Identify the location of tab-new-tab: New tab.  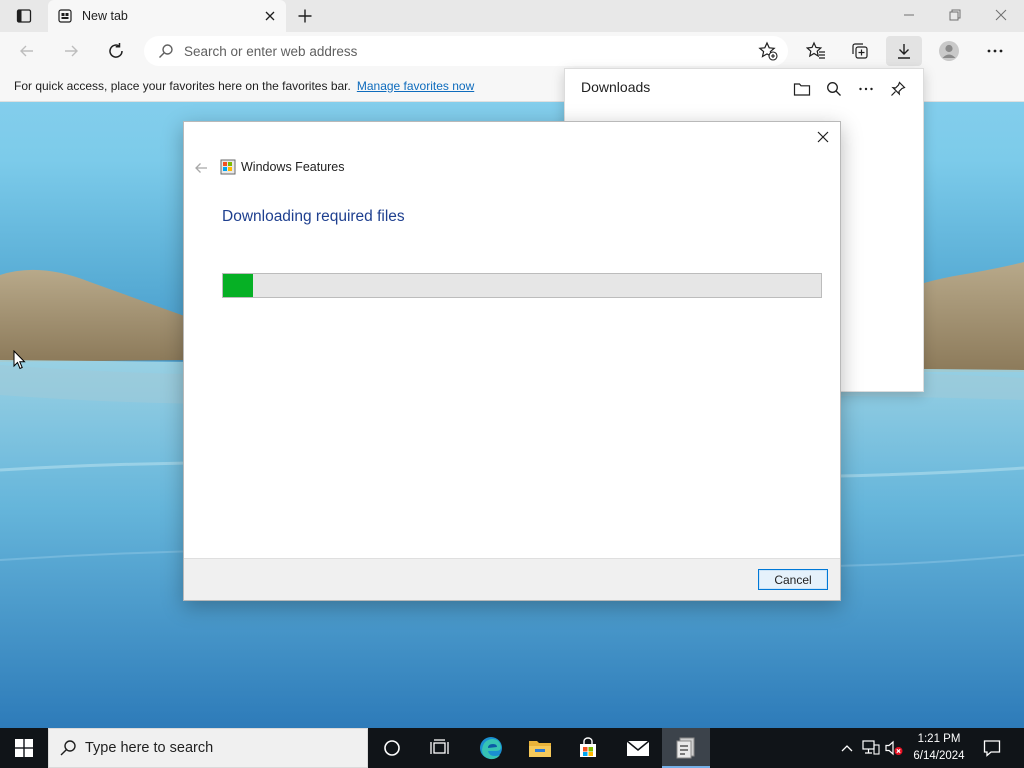
(167, 16).